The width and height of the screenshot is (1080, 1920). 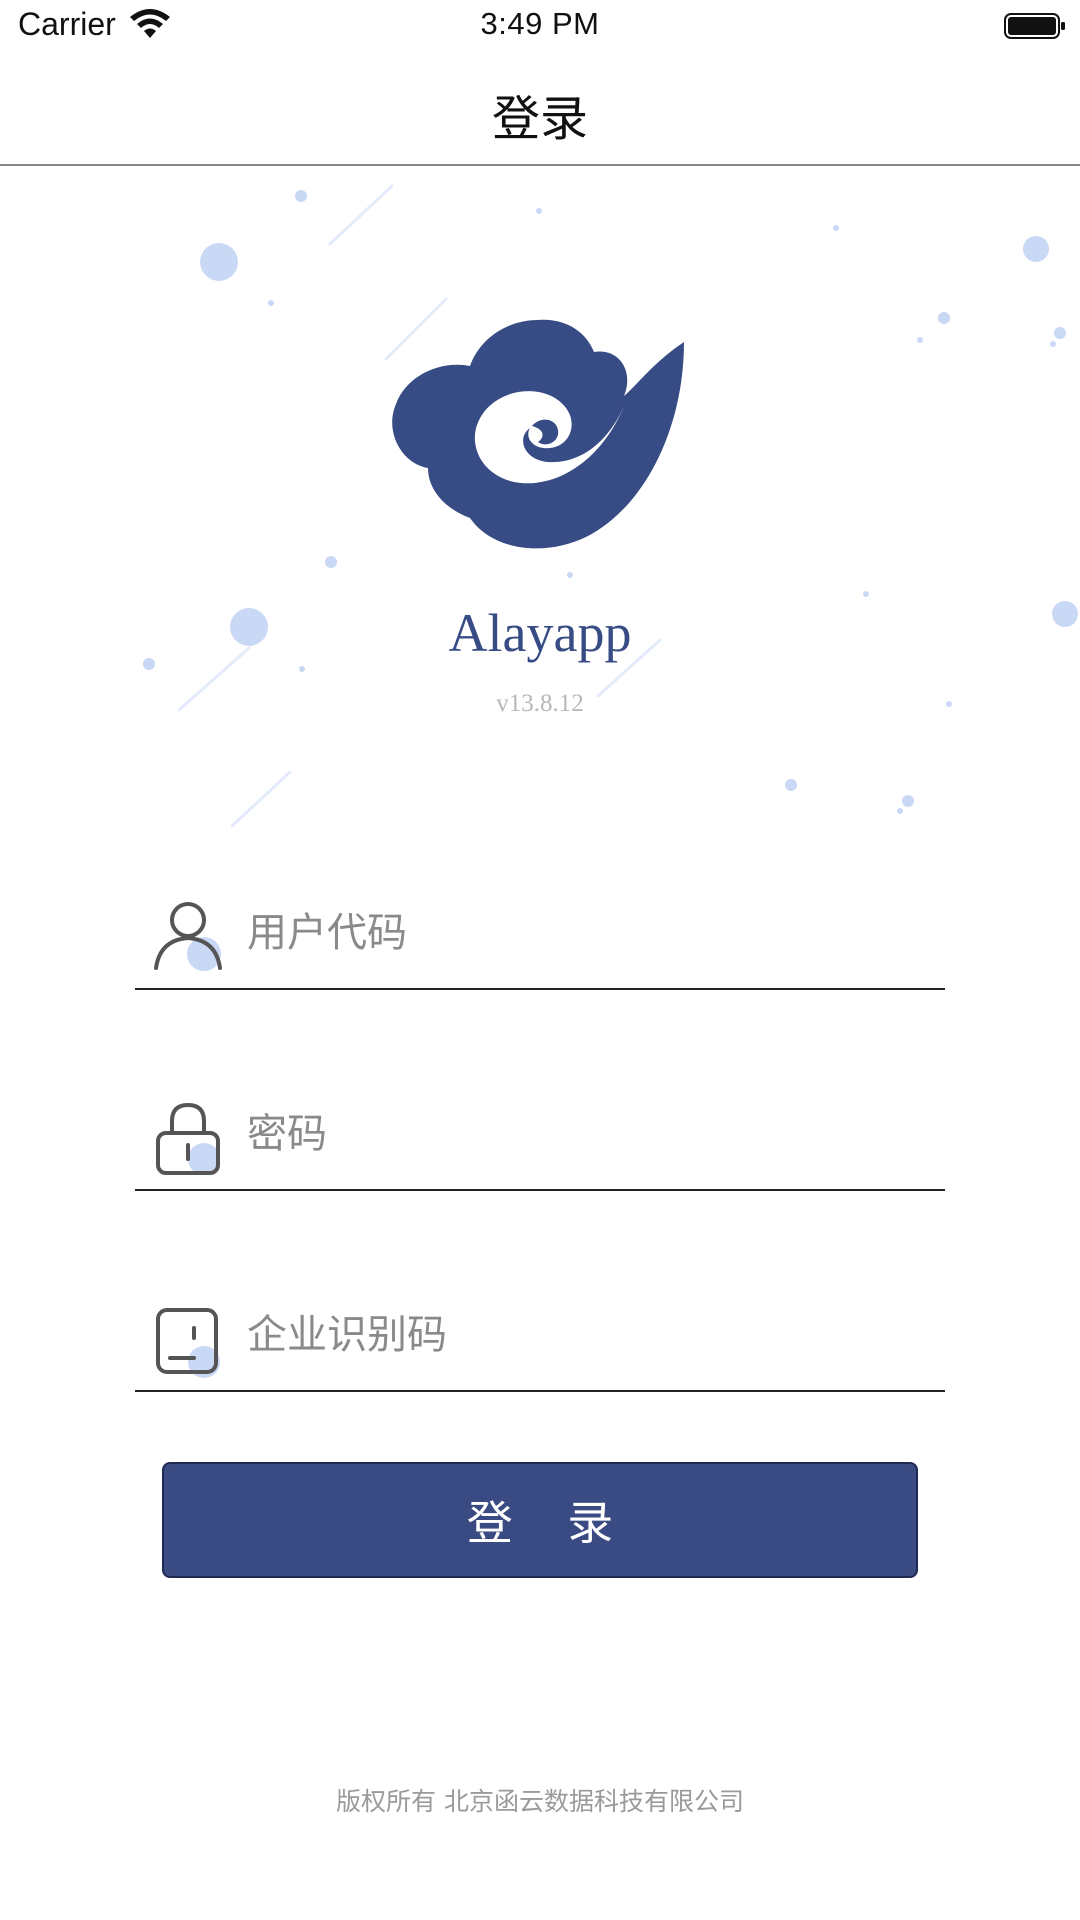 What do you see at coordinates (587, 933) in the screenshot?
I see `user-code-input` at bounding box center [587, 933].